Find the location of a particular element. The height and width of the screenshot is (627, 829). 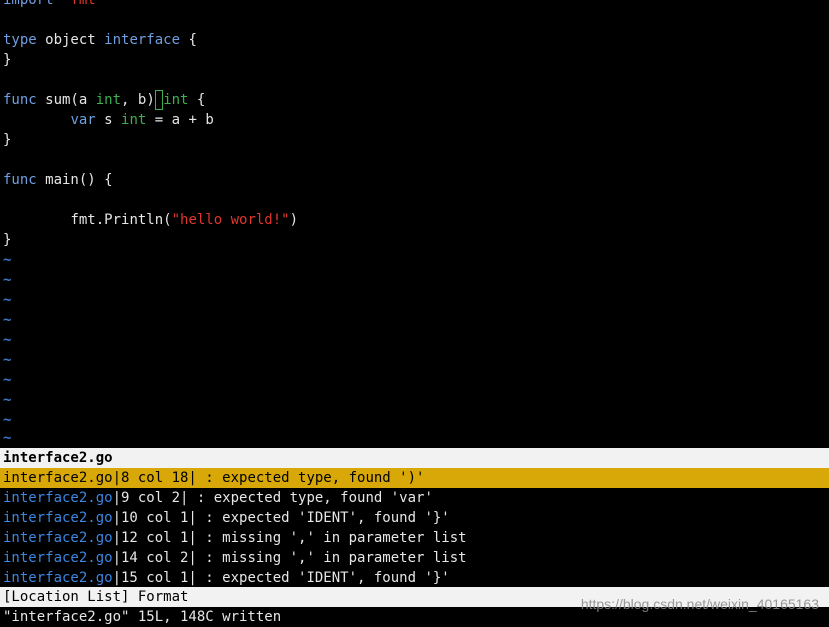

code-text: fmt.Println( is located at coordinates (121, 220).